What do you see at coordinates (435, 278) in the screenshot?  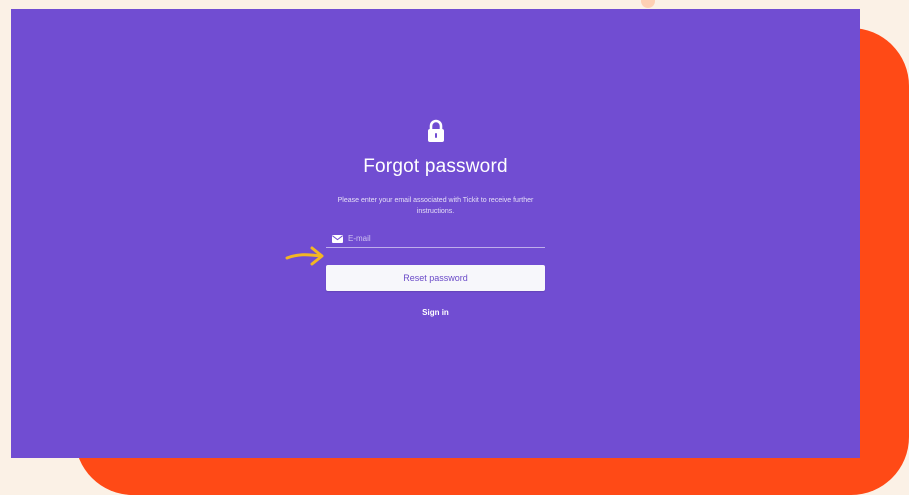 I see `reset-password-button: Reset password` at bounding box center [435, 278].